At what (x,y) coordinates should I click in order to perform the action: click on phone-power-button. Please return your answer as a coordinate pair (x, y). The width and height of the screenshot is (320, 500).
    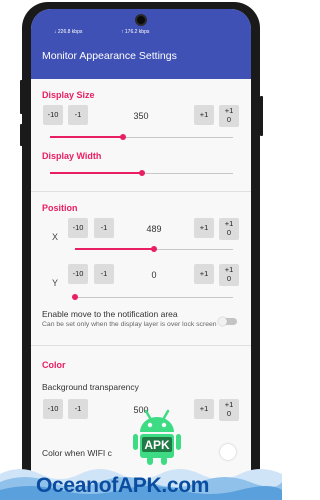
    Looking at the image, I should click on (21, 135).